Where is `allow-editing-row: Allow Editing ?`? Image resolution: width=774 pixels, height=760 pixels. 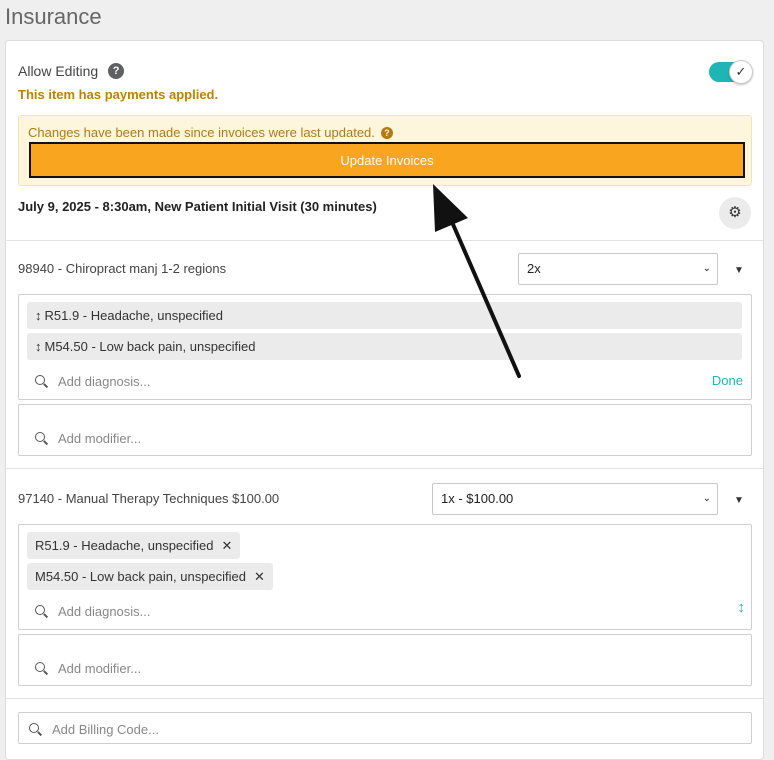 allow-editing-row: Allow Editing ? is located at coordinates (71, 71).